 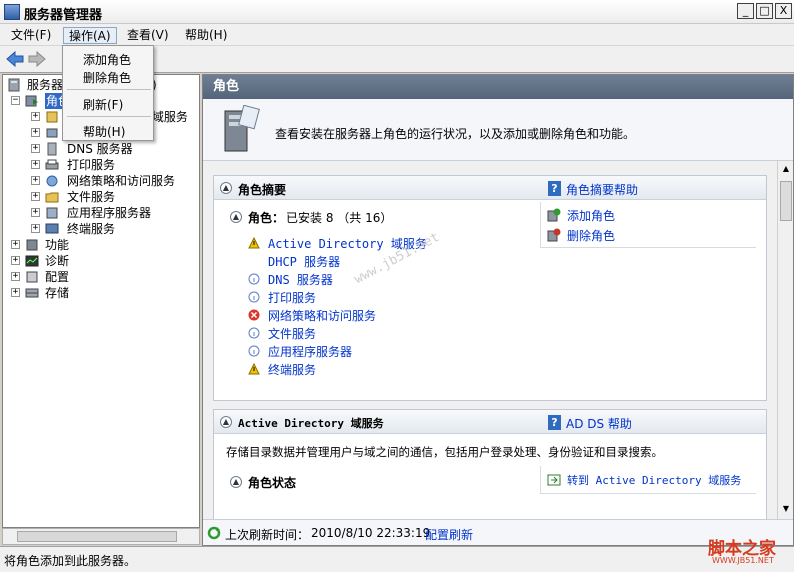 What do you see at coordinates (654, 480) in the screenshot?
I see `goto-ad-ds-link: 转到 Active Directory 域服务` at bounding box center [654, 480].